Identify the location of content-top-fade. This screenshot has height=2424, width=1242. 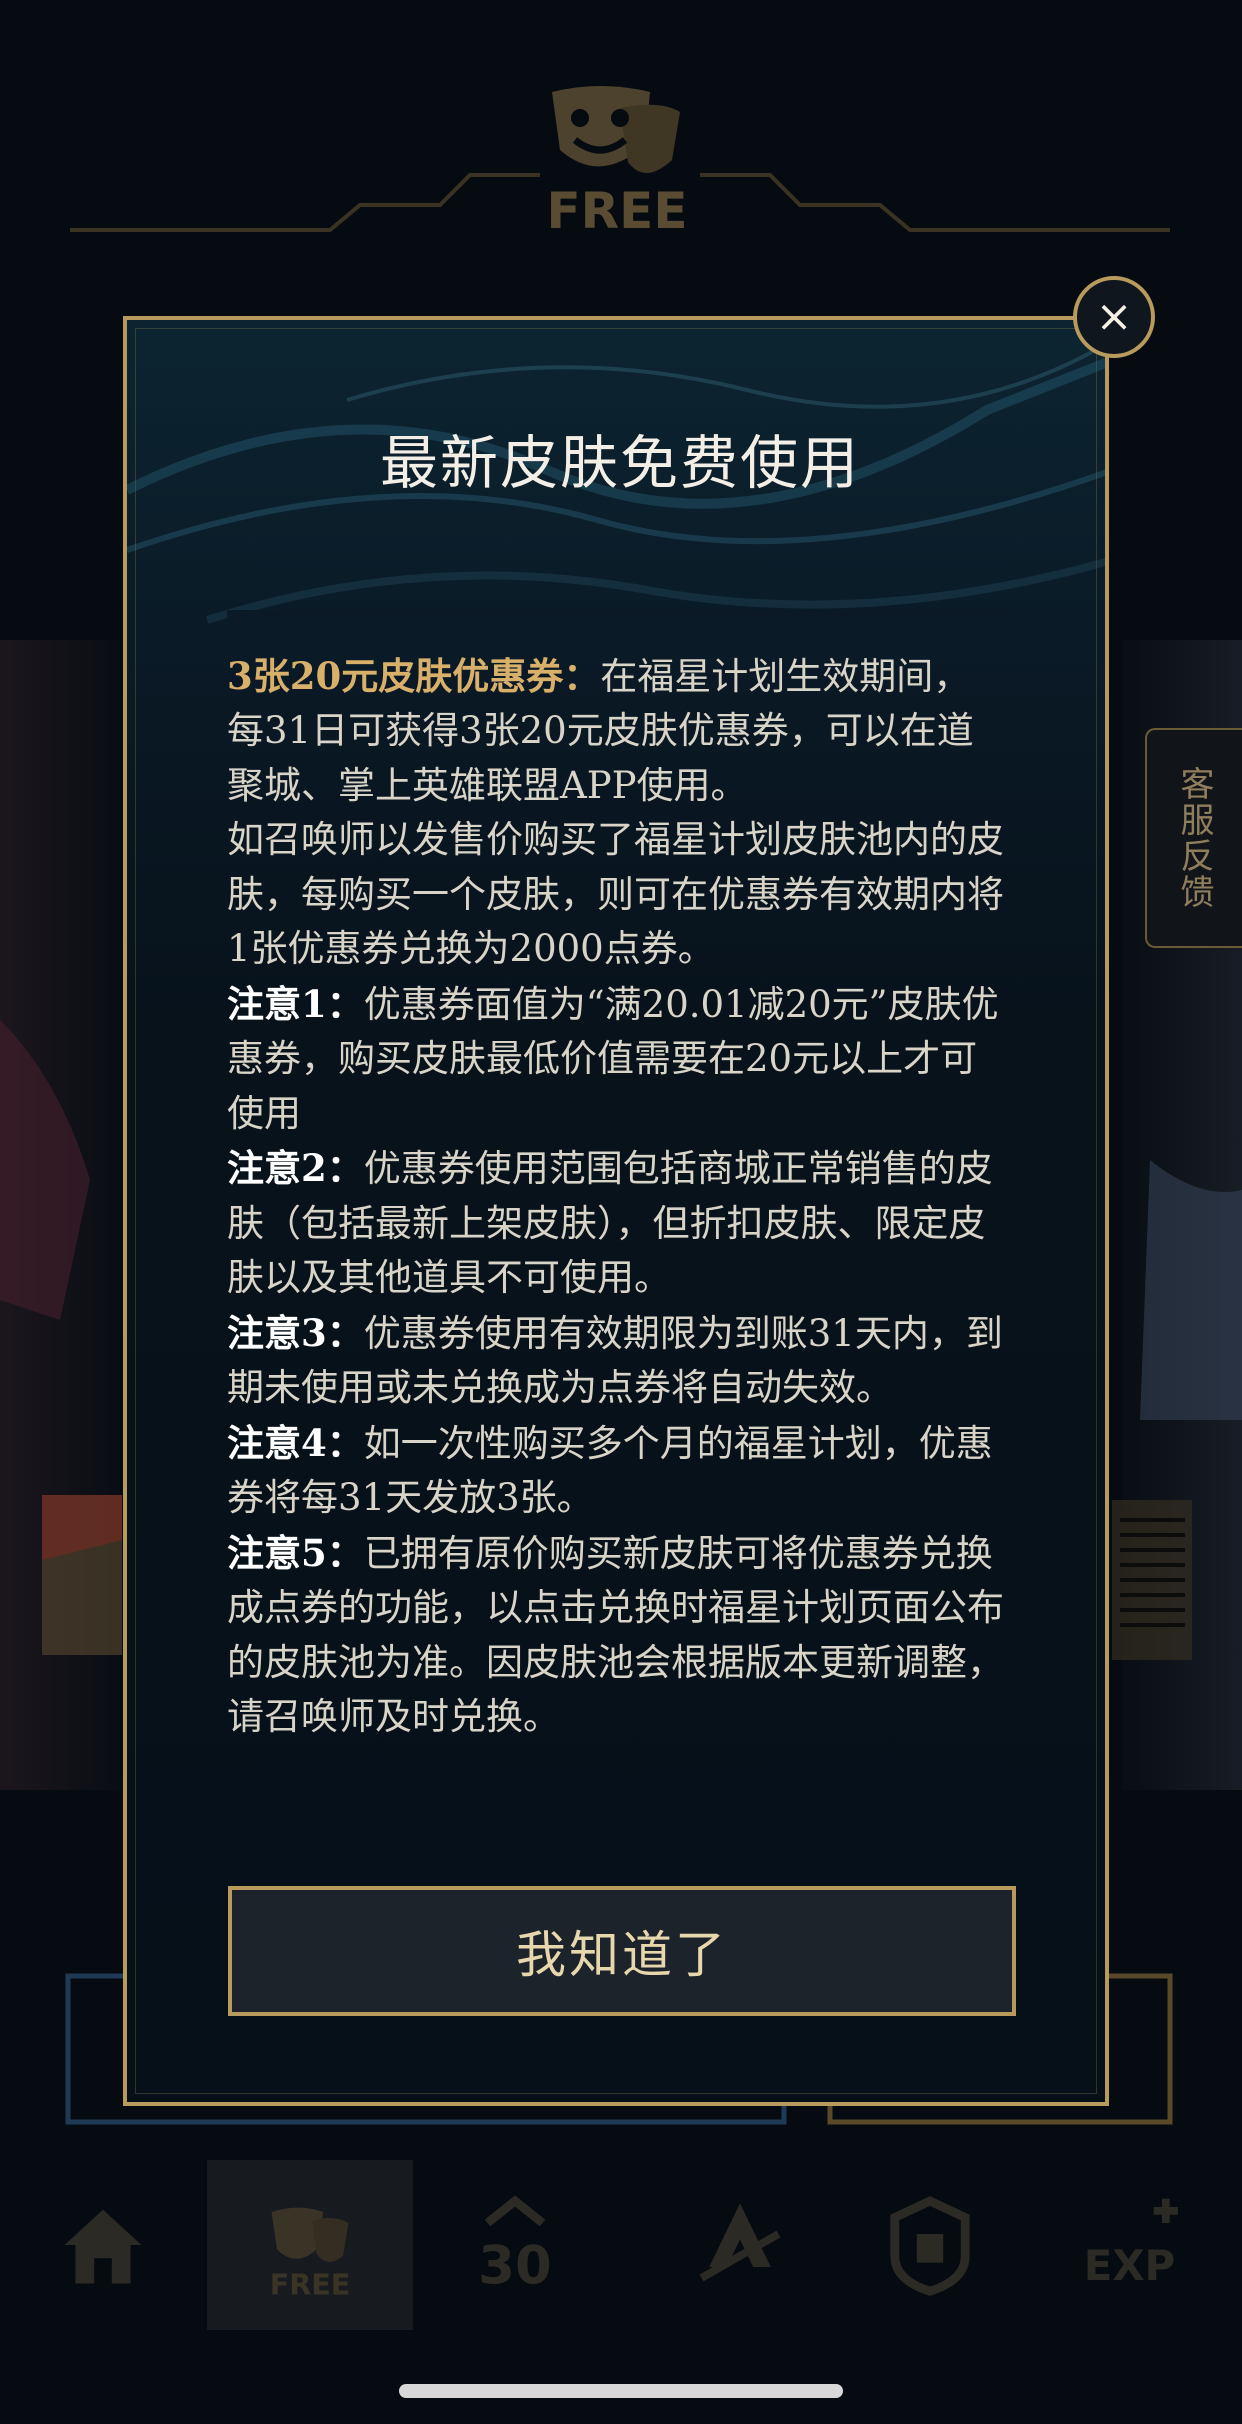
(617, 635).